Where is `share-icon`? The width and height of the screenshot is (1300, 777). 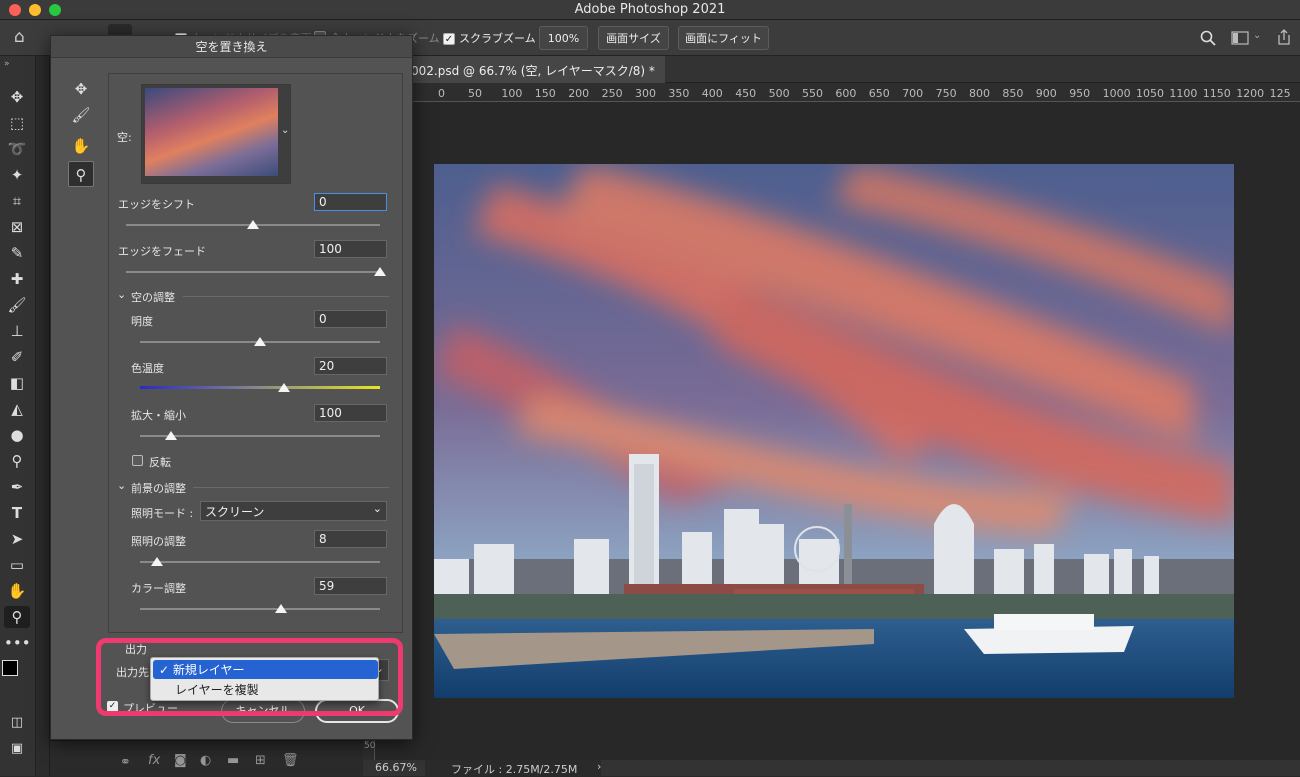
share-icon is located at coordinates (1284, 37).